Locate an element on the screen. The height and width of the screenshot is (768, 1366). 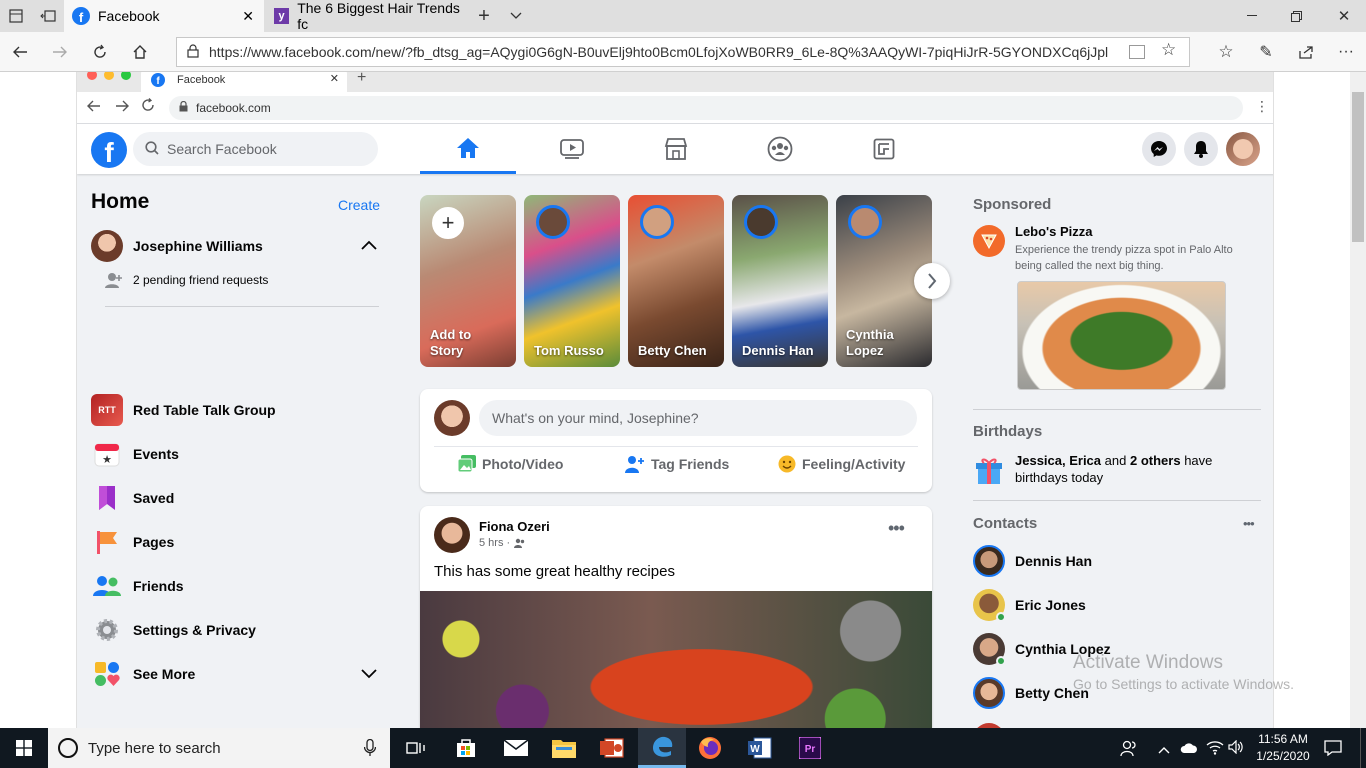
taskbar-app-edge is located at coordinates (662, 748).